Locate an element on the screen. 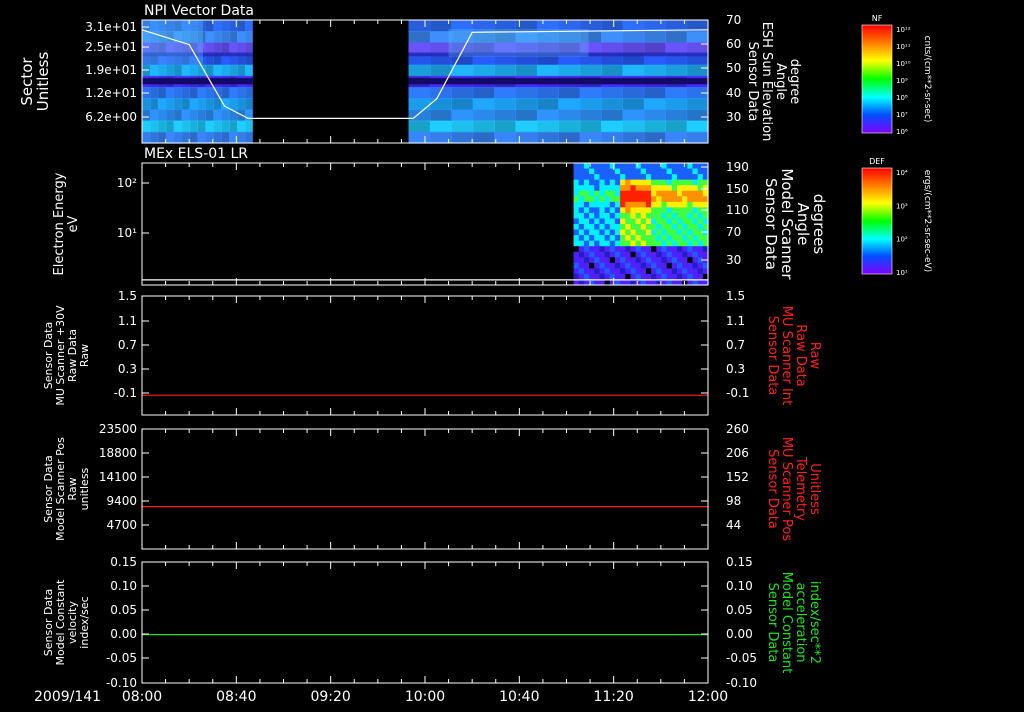  y2-axis-title: degree is located at coordinates (794, 82).